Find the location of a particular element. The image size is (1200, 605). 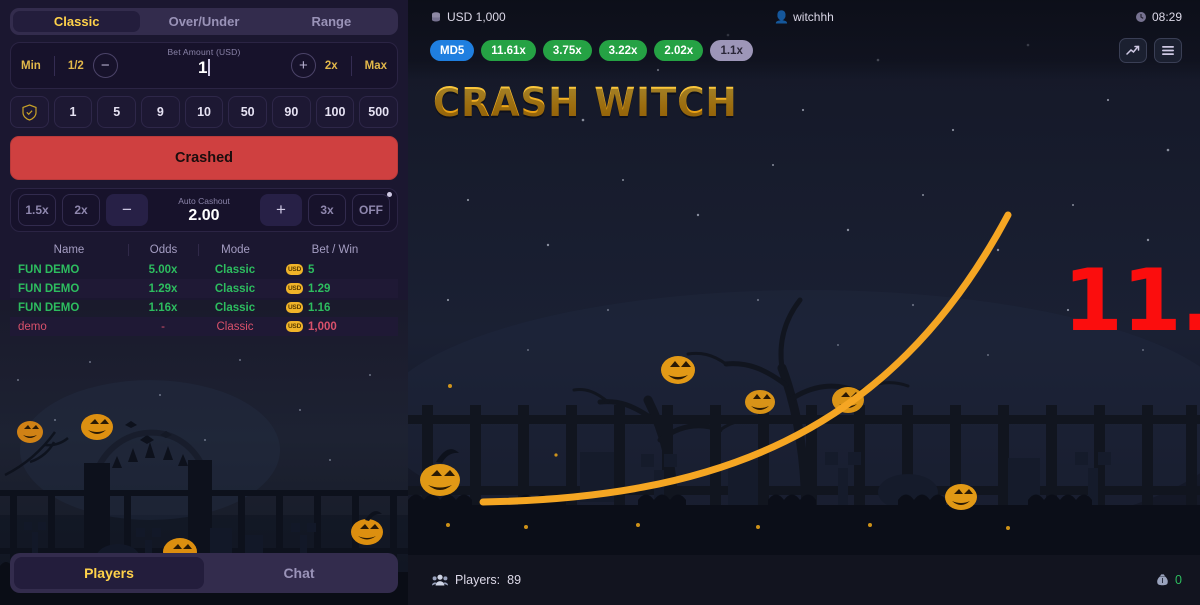

username-value: witchhh is located at coordinates (813, 17).